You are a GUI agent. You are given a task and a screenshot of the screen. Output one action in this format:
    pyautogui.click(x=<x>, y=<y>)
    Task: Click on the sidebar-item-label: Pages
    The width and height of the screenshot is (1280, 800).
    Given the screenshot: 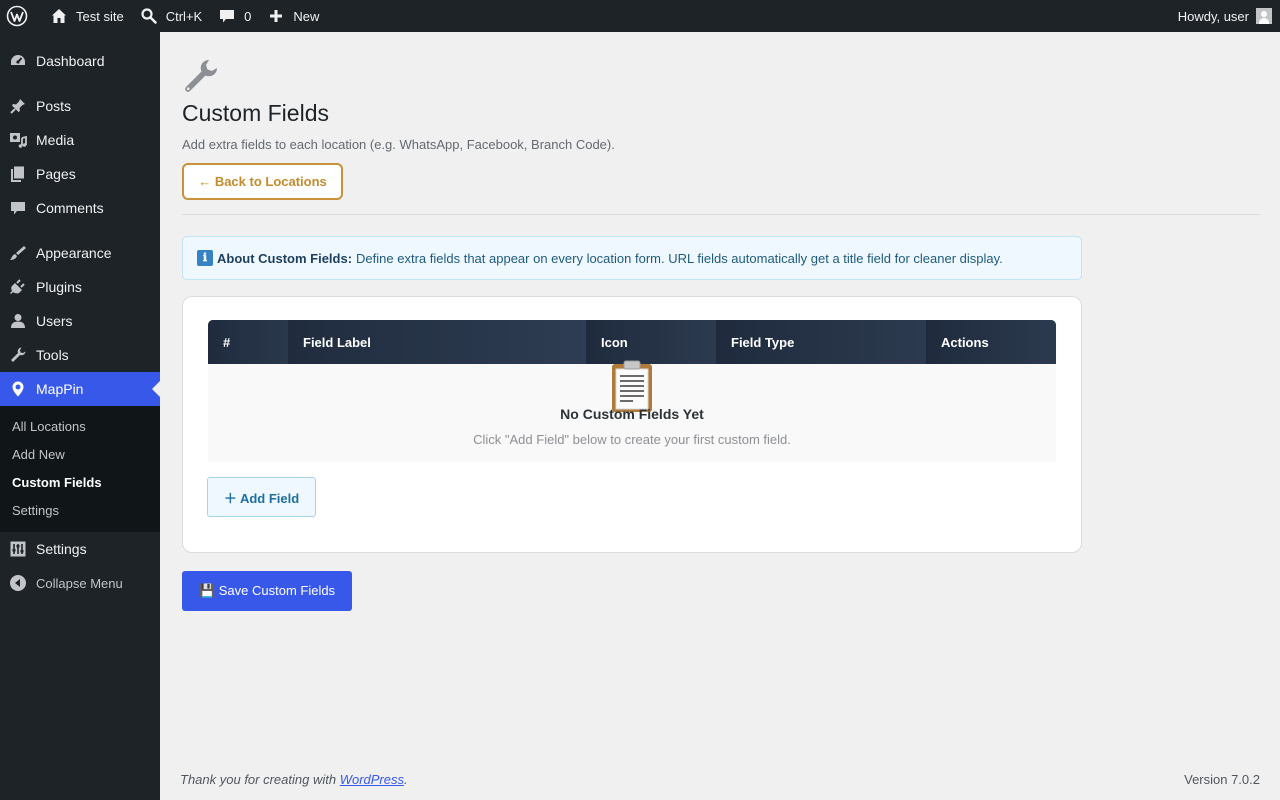 What is the action you would take?
    pyautogui.click(x=56, y=174)
    